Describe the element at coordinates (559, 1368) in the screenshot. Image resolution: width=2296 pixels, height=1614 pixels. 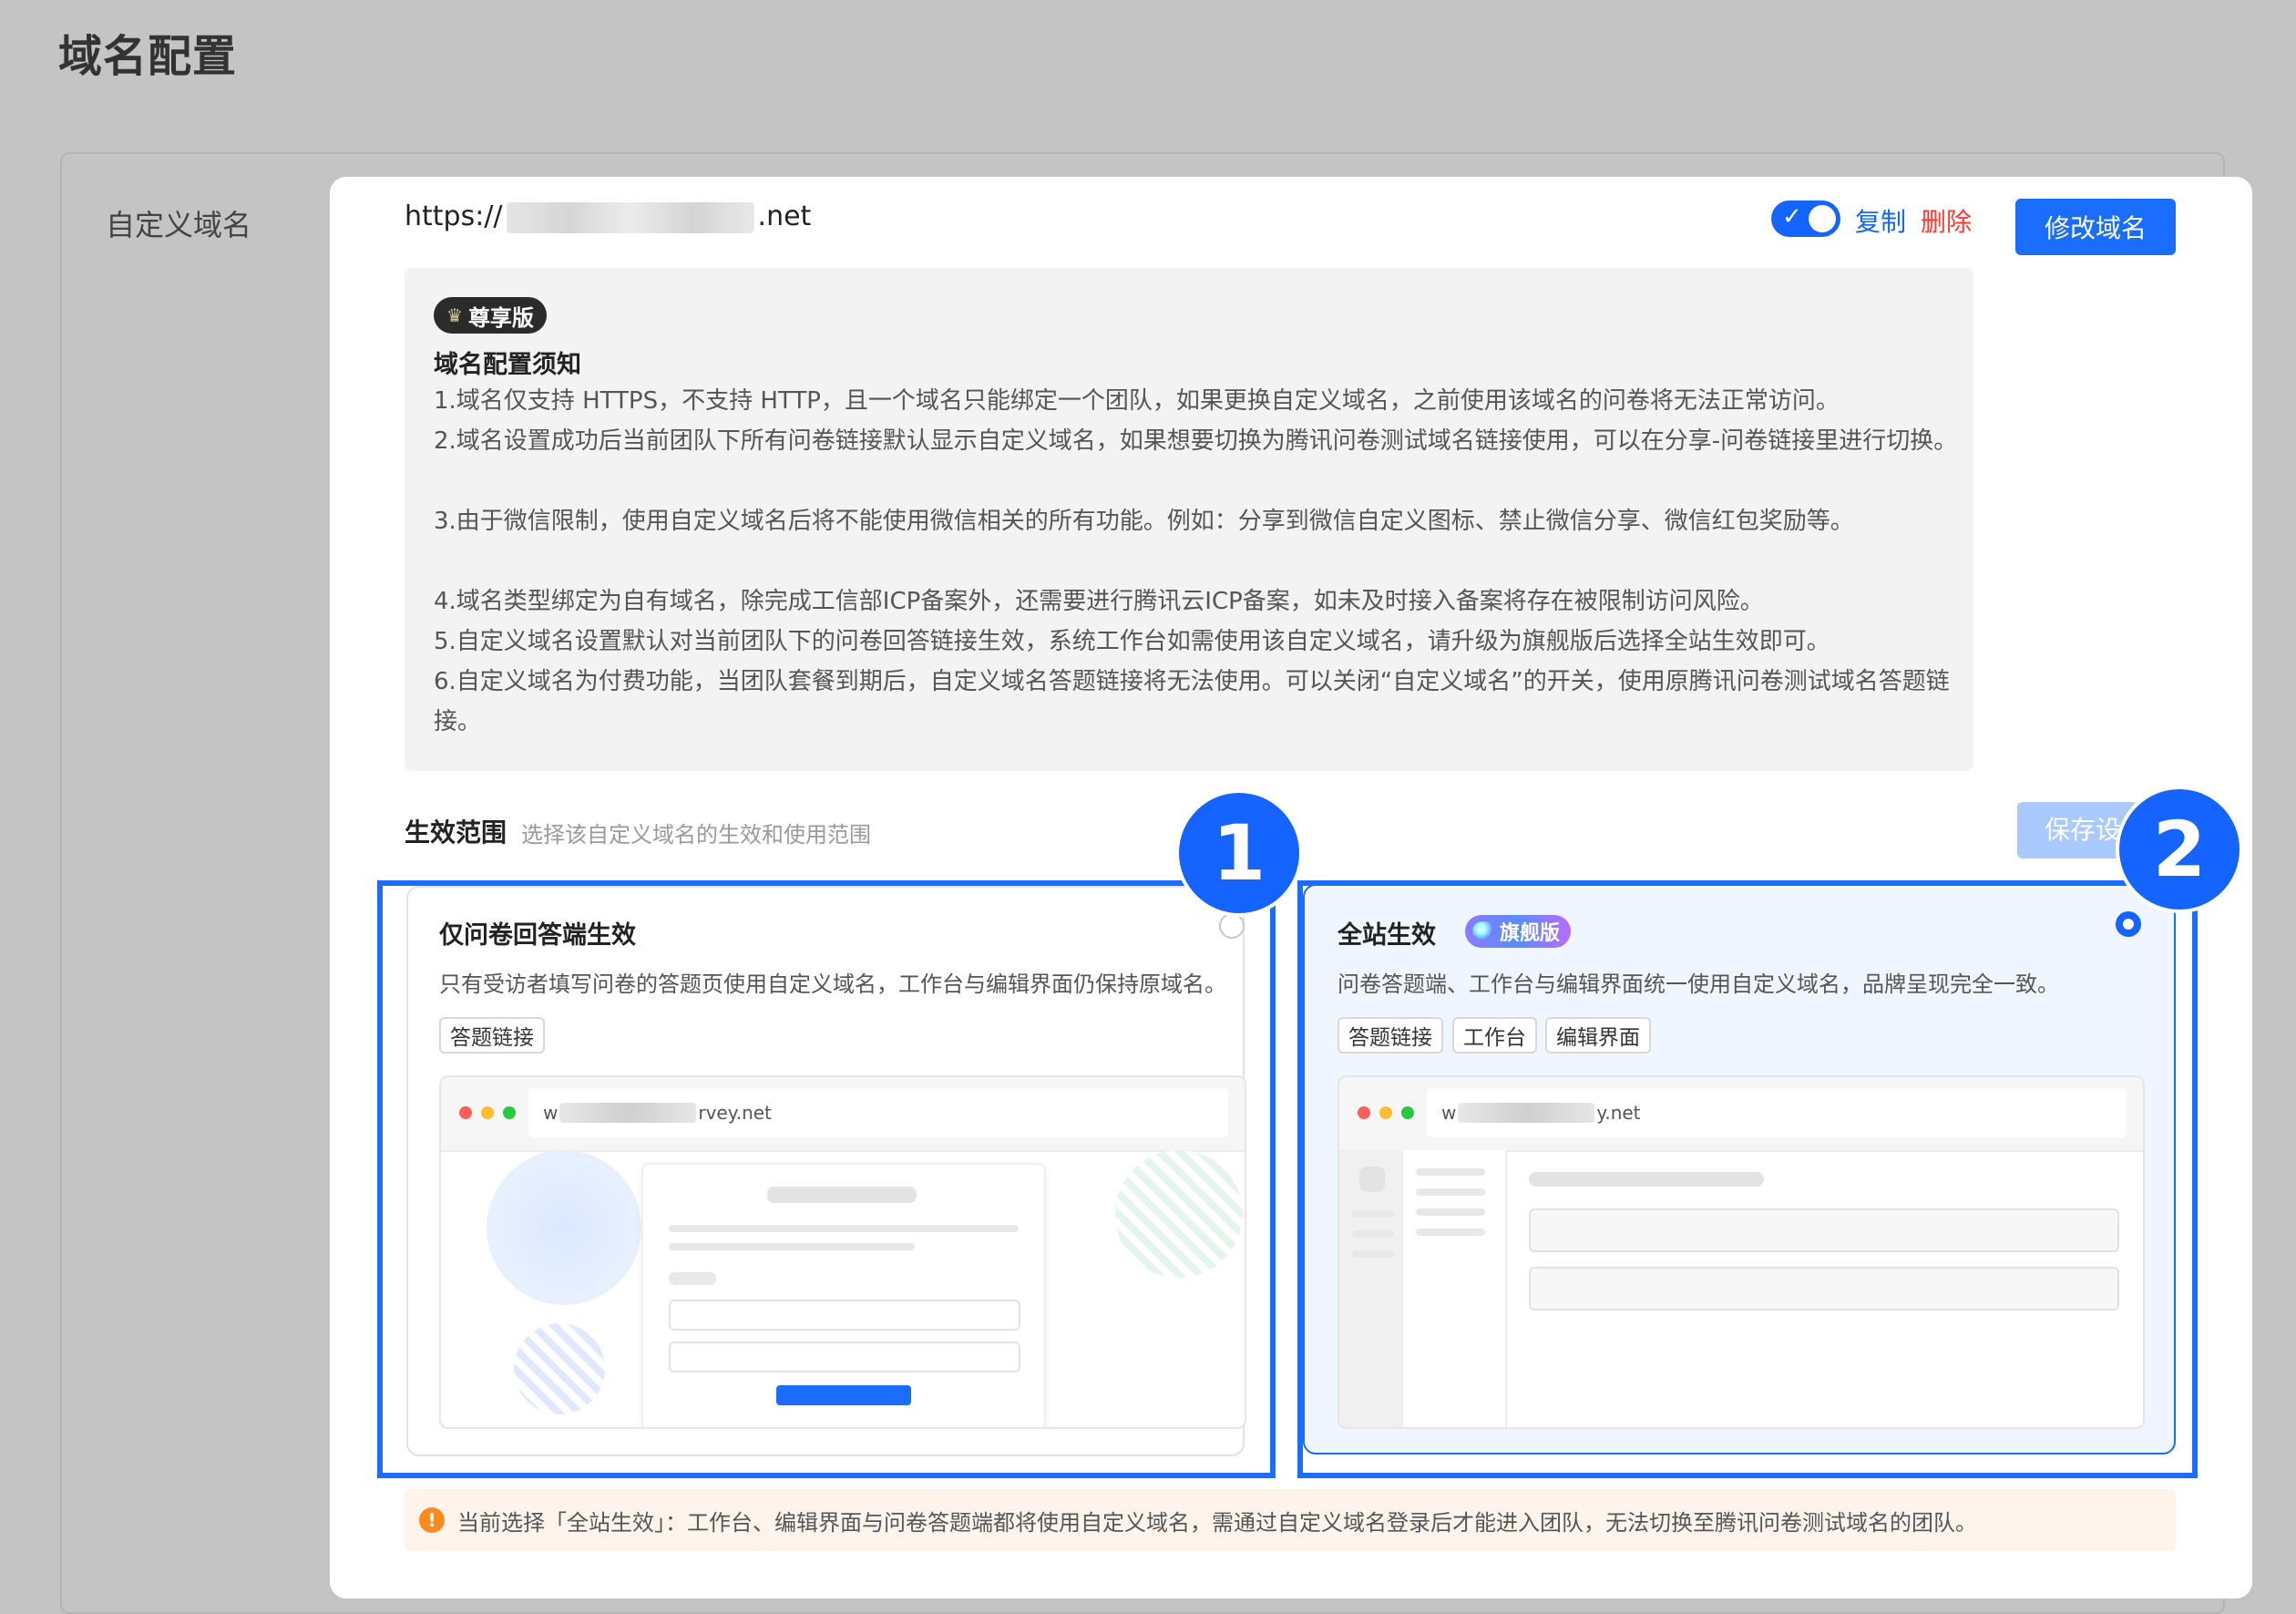
I see `decor-stripes` at that location.